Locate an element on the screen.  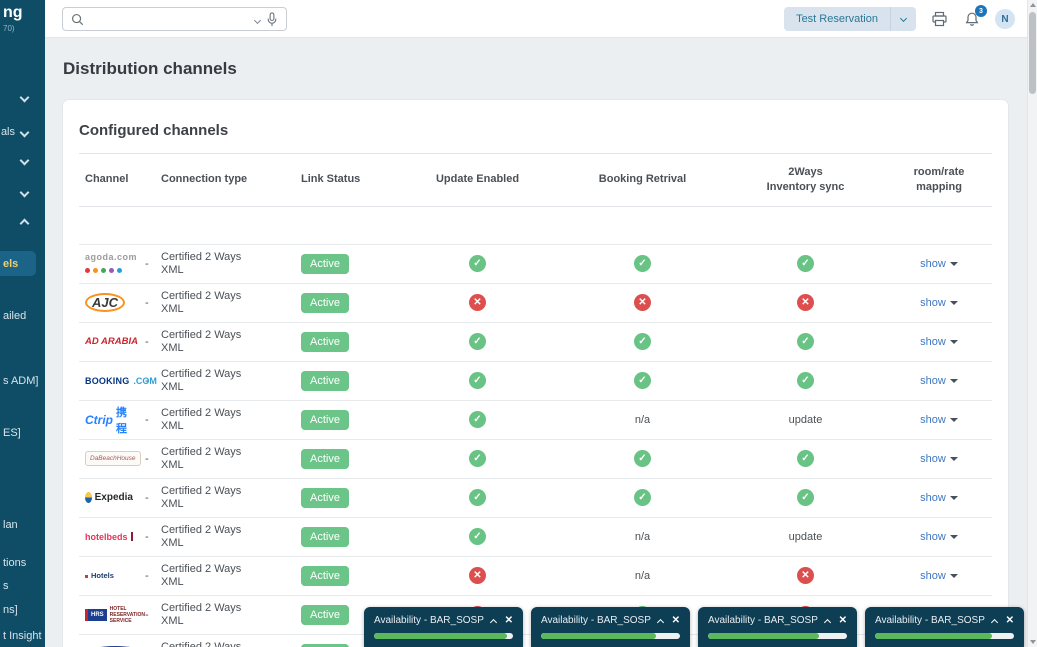
table-row-aic: AJC - Certified 2 Ways XML Active ✕ ✕ ✕ show is located at coordinates (535, 303).